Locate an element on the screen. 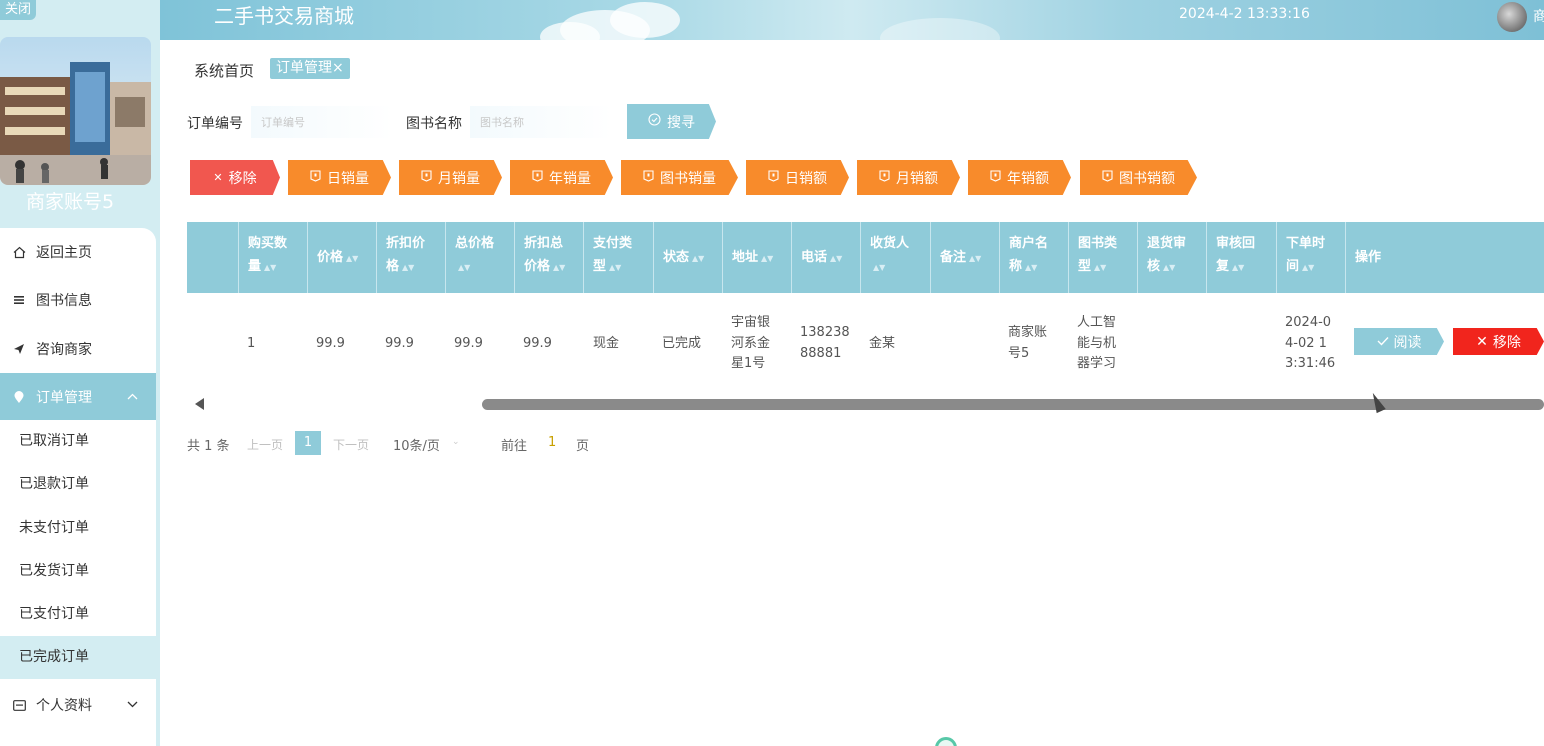 The width and height of the screenshot is (1544, 746). breadcrumb-tag-order-management: 订单管理× is located at coordinates (310, 68).